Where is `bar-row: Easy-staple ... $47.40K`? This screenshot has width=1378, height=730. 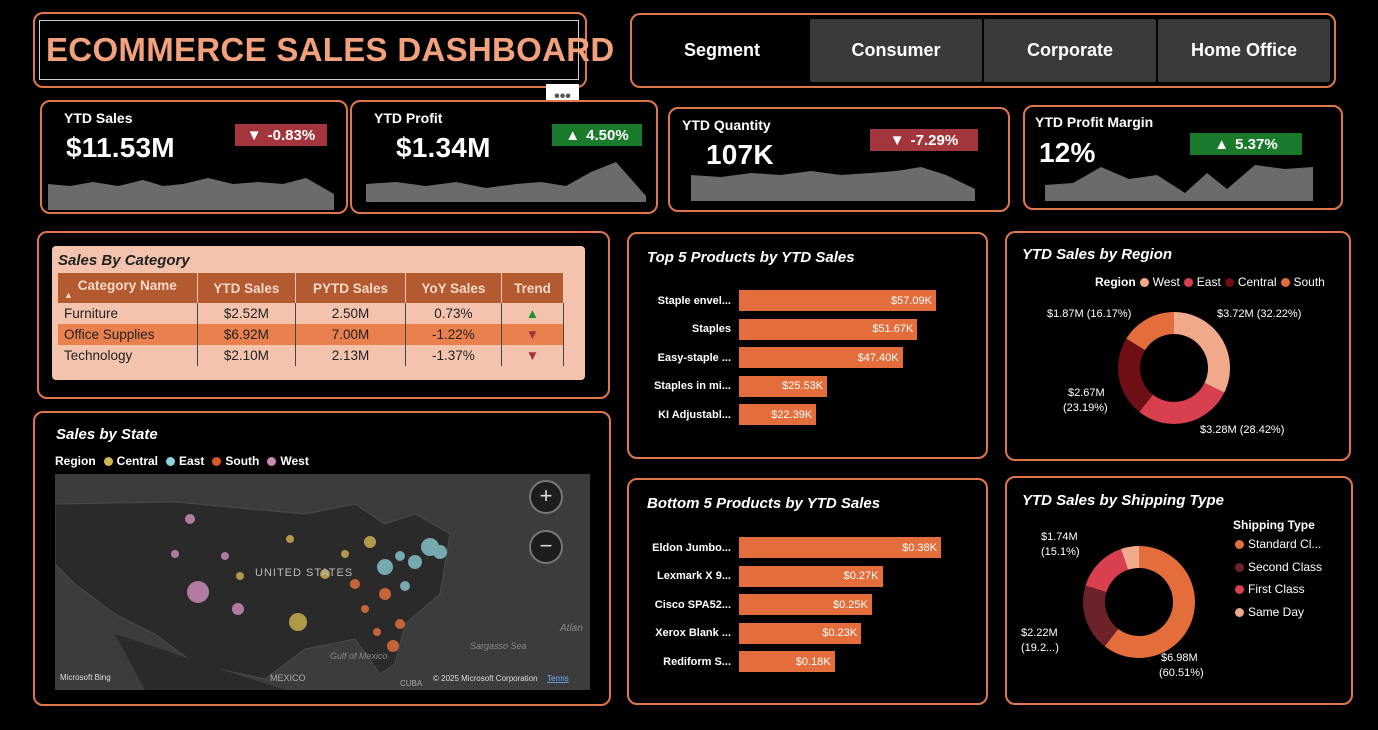 bar-row: Easy-staple ... $47.40K is located at coordinates (771, 357).